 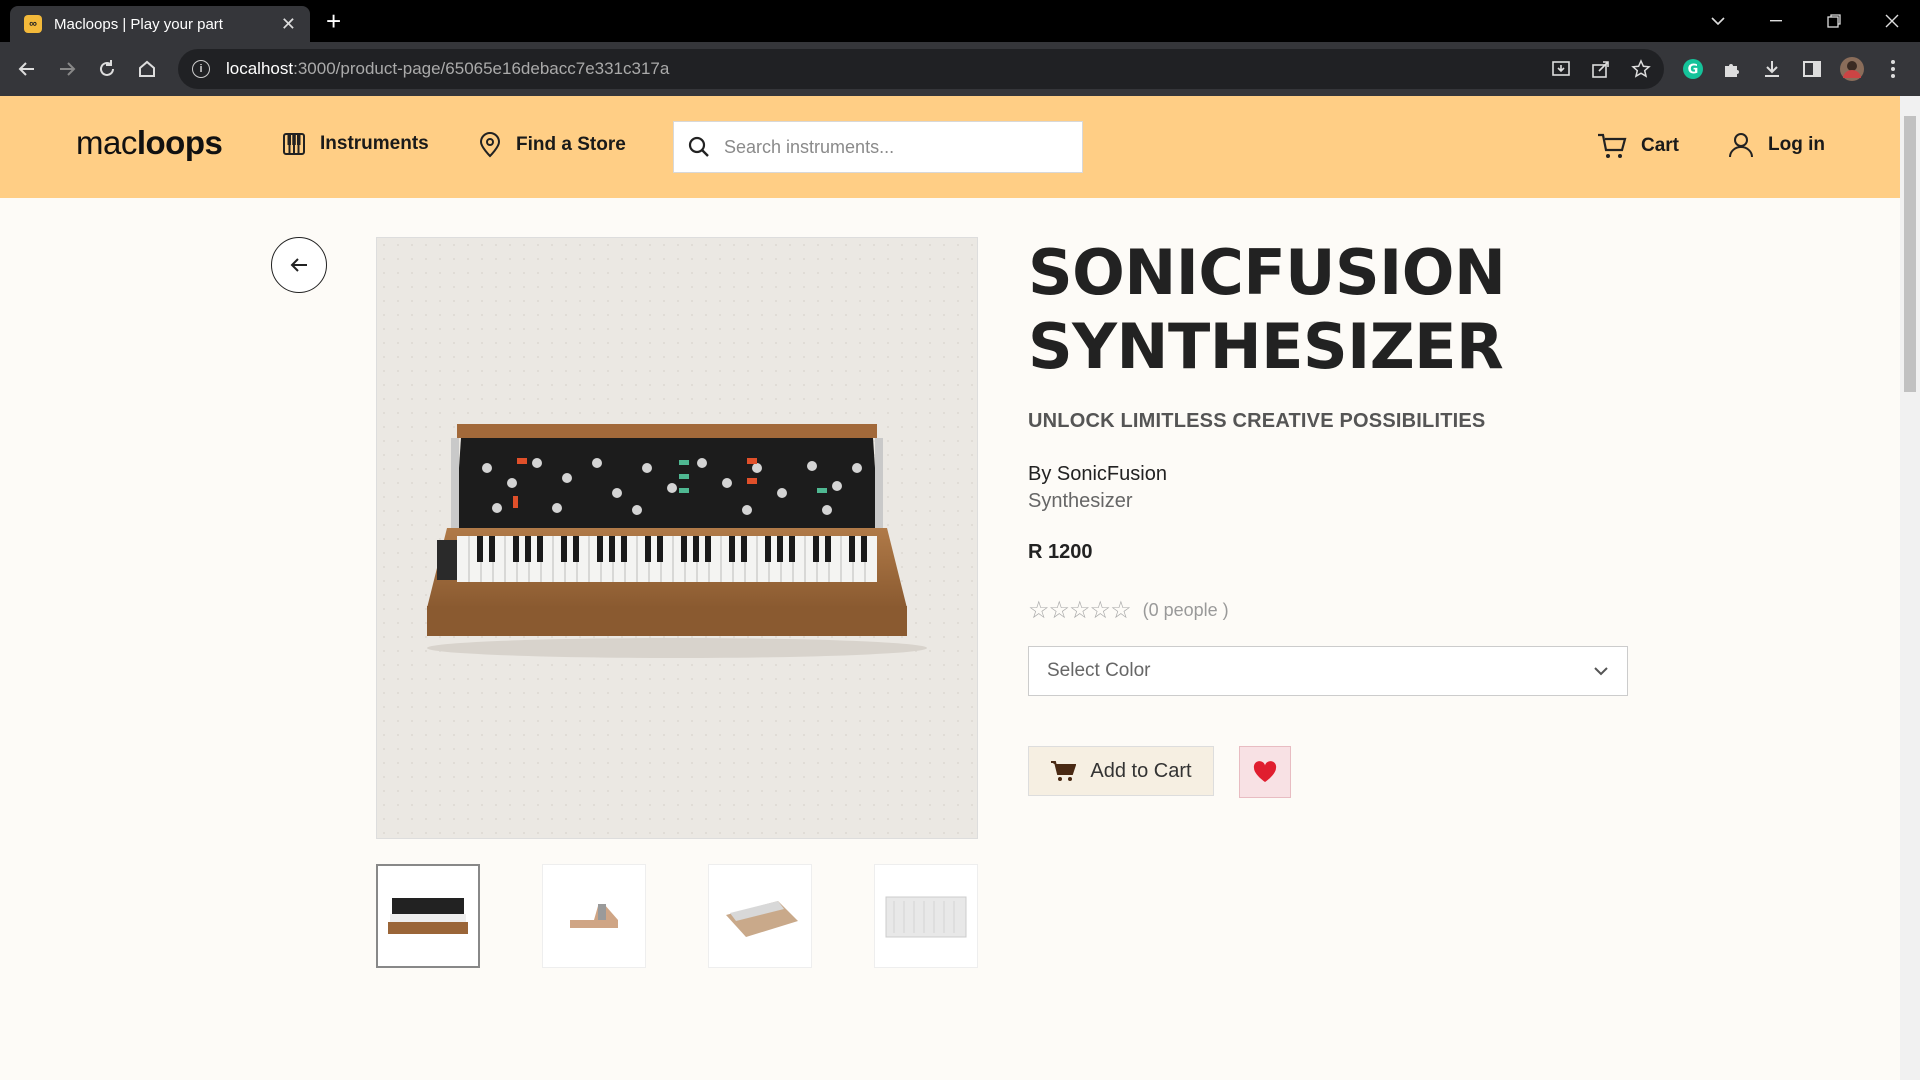 I want to click on wishlist-button, so click(x=1265, y=772).